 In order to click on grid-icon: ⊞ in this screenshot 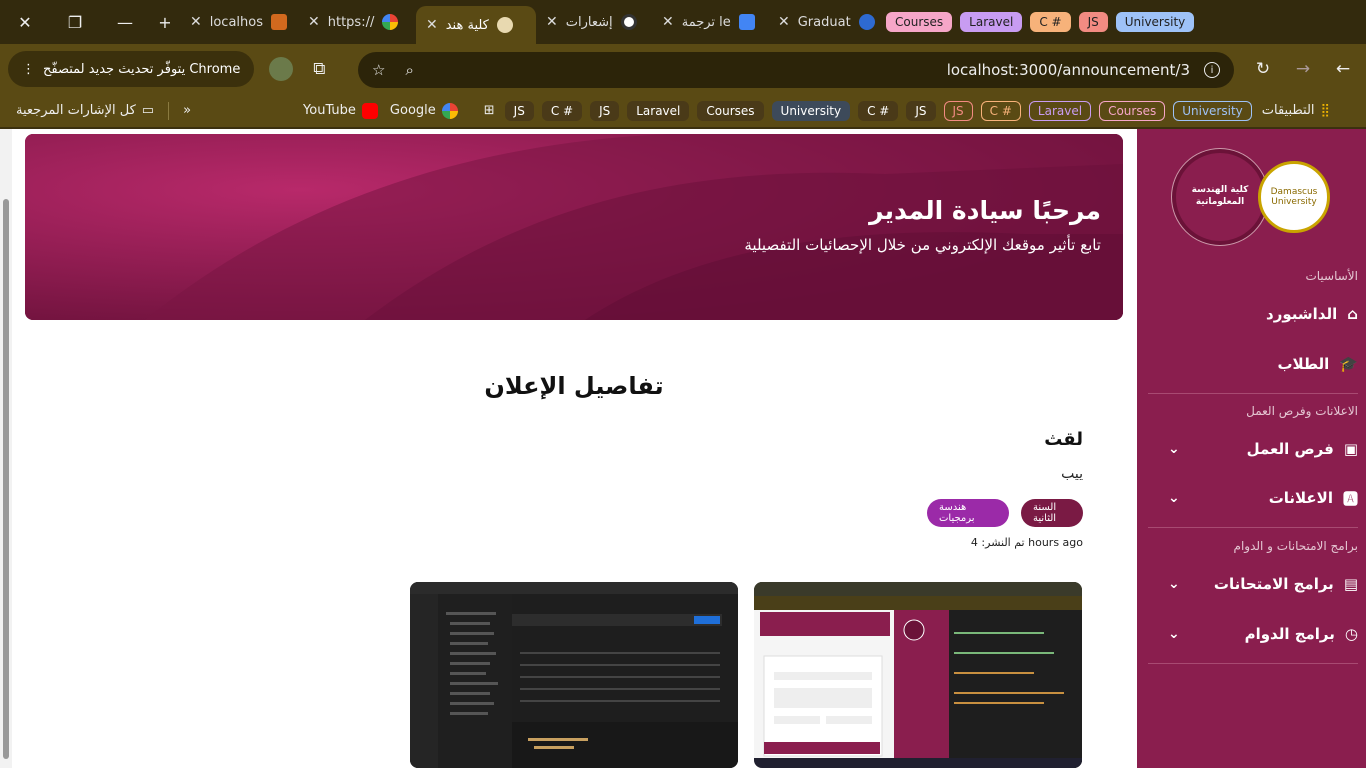, I will do `click(489, 110)`.